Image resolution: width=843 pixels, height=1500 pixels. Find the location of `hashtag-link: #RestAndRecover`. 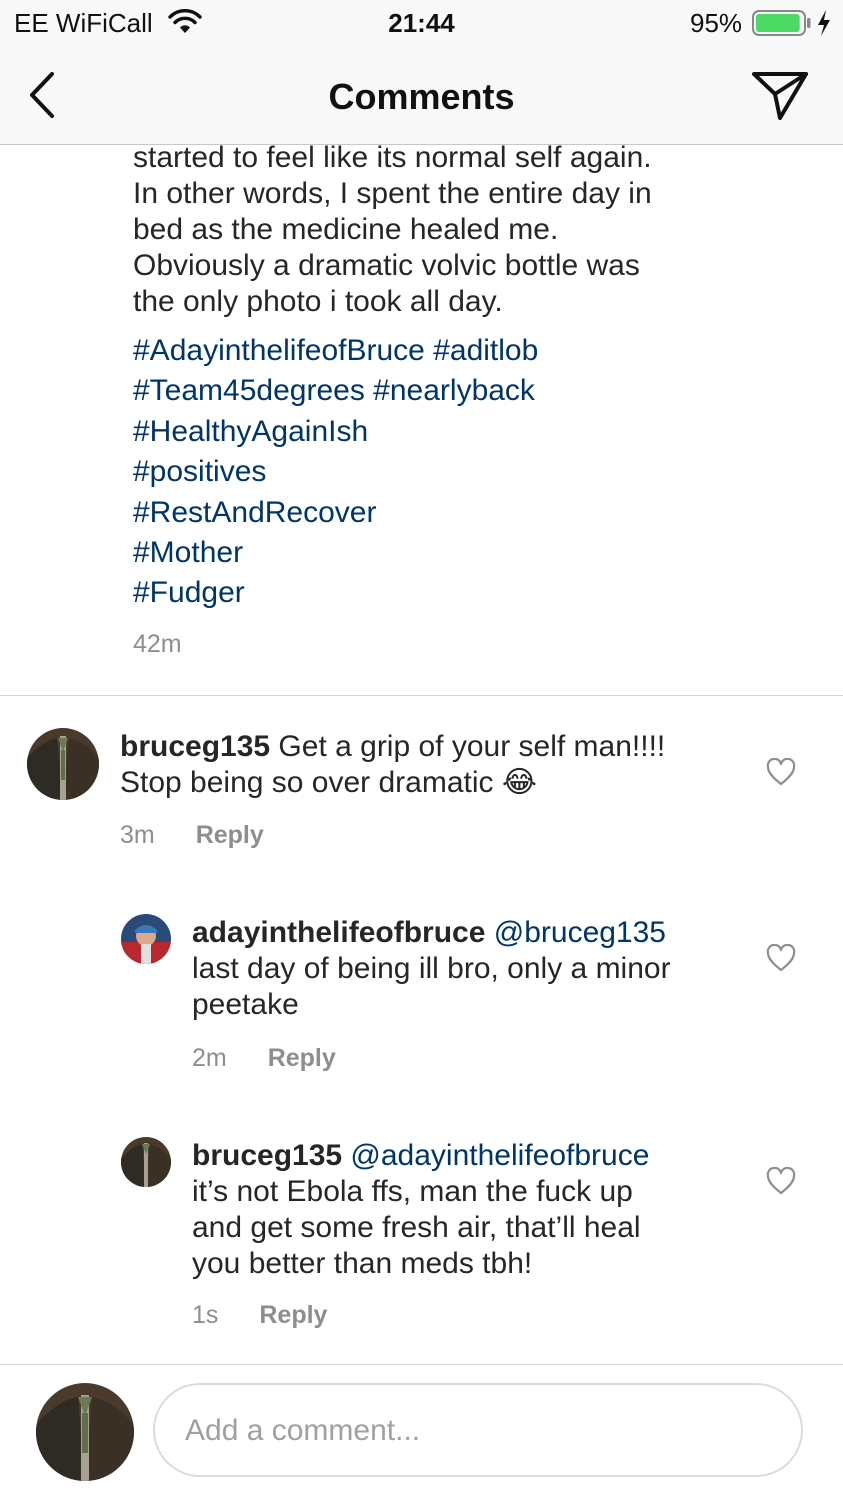

hashtag-link: #RestAndRecover is located at coordinates (254, 512).